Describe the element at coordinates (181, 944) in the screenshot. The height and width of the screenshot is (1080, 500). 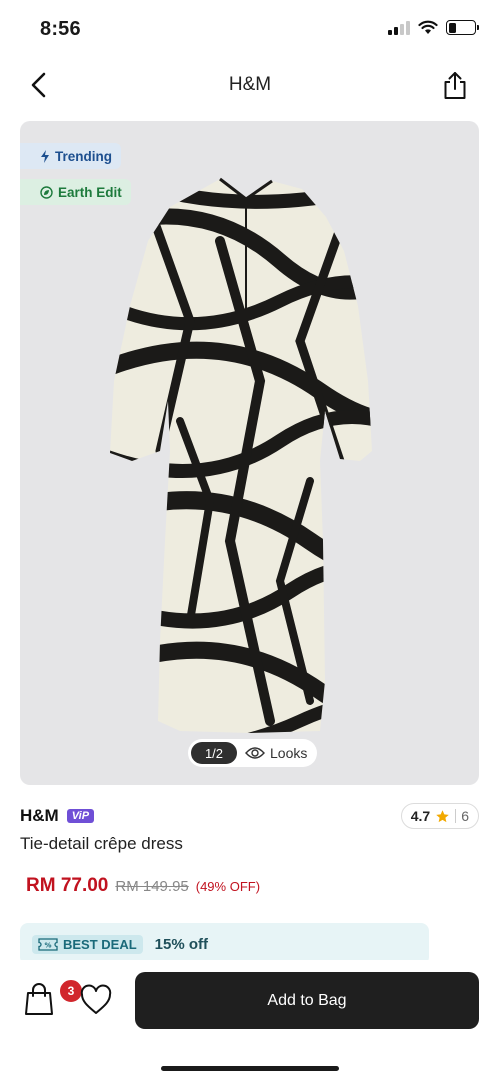
I see `deal-text: 15% off` at that location.